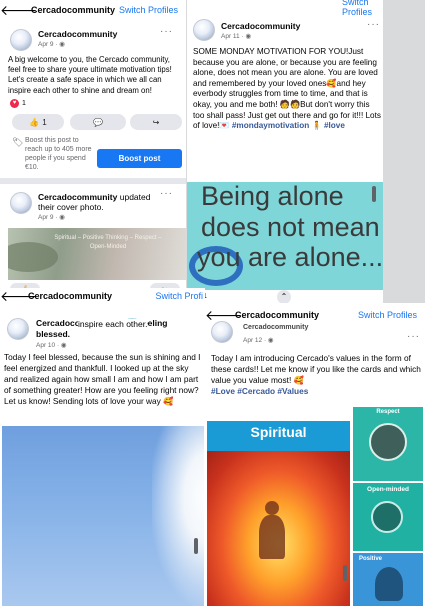  Describe the element at coordinates (288, 125) in the screenshot. I see `hashtags: #mondaymotivation 🧍 #love` at that location.